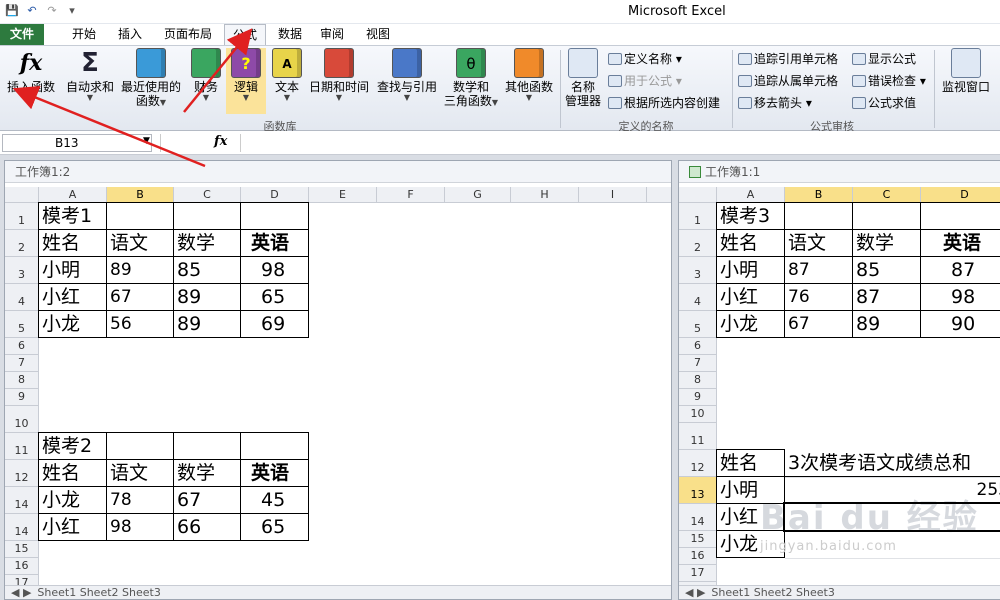 The image size is (1000, 600). I want to click on row-header: 8, so click(698, 380).